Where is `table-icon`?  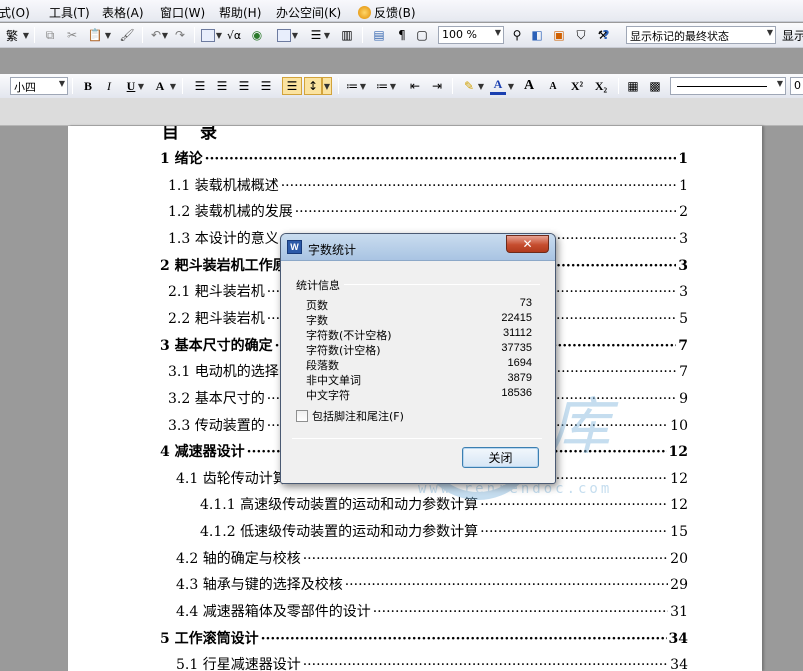 table-icon is located at coordinates (208, 35).